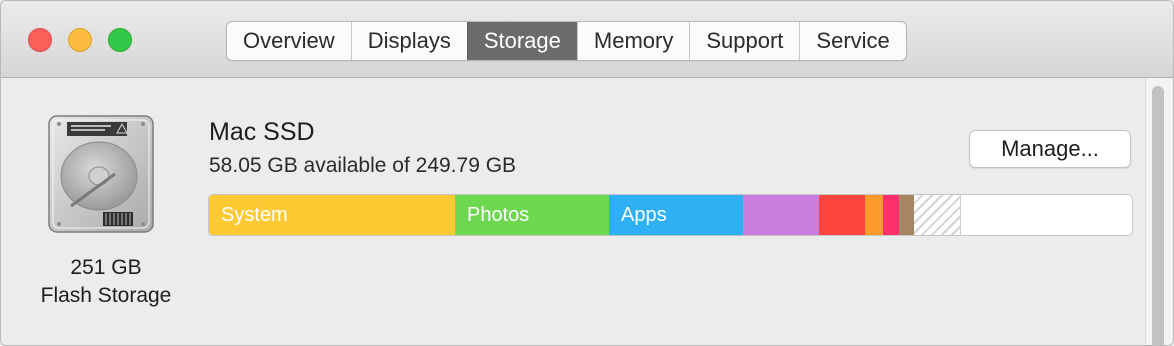 This screenshot has width=1174, height=346. I want to click on volume-available: 58.05 GB available of 249.79 GB, so click(363, 165).